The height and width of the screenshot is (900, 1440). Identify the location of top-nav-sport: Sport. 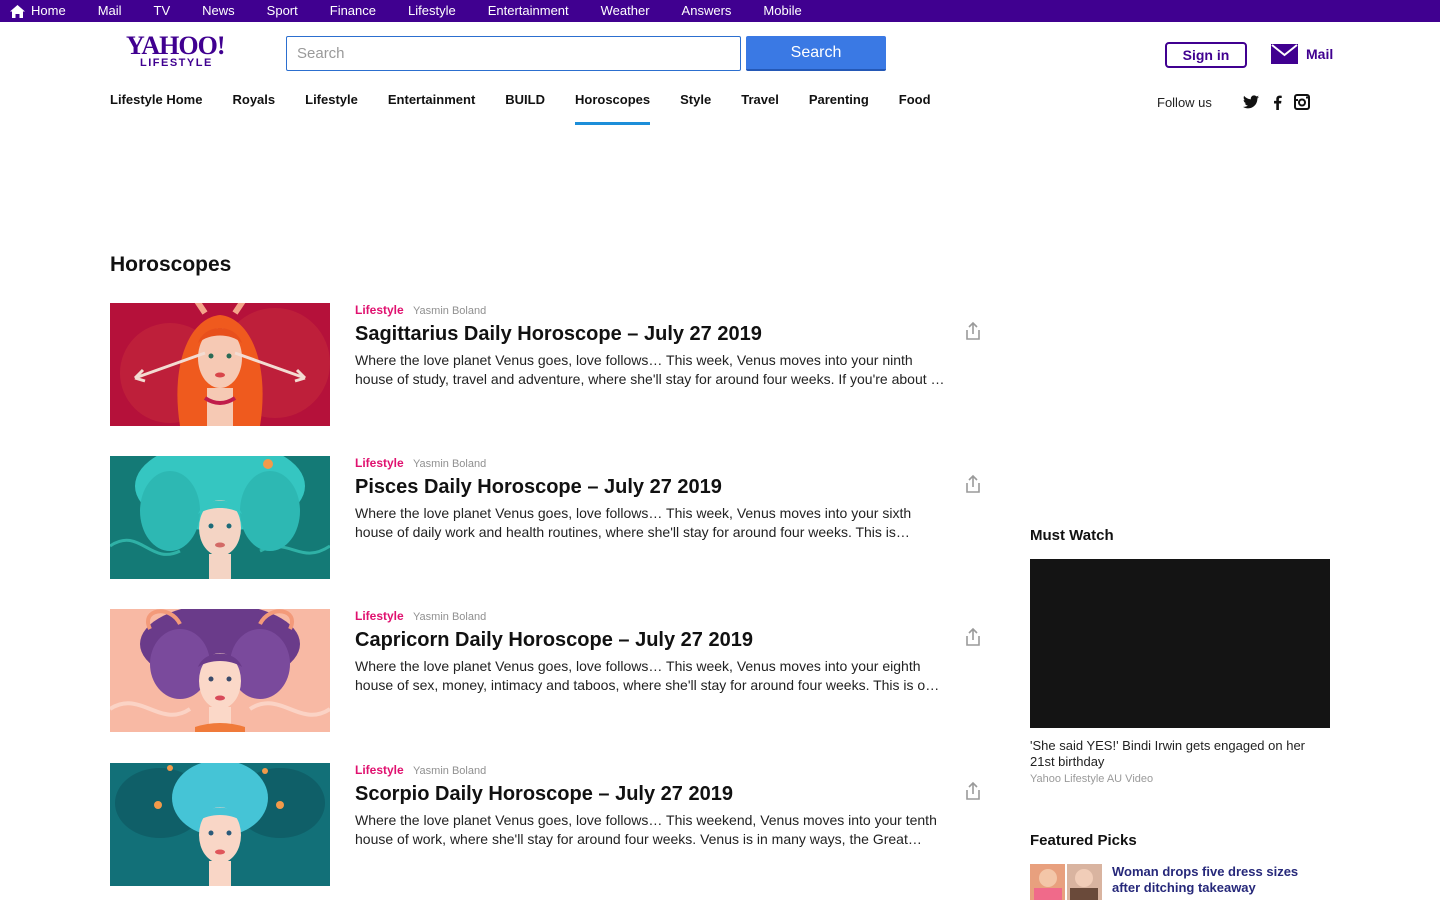
(282, 11).